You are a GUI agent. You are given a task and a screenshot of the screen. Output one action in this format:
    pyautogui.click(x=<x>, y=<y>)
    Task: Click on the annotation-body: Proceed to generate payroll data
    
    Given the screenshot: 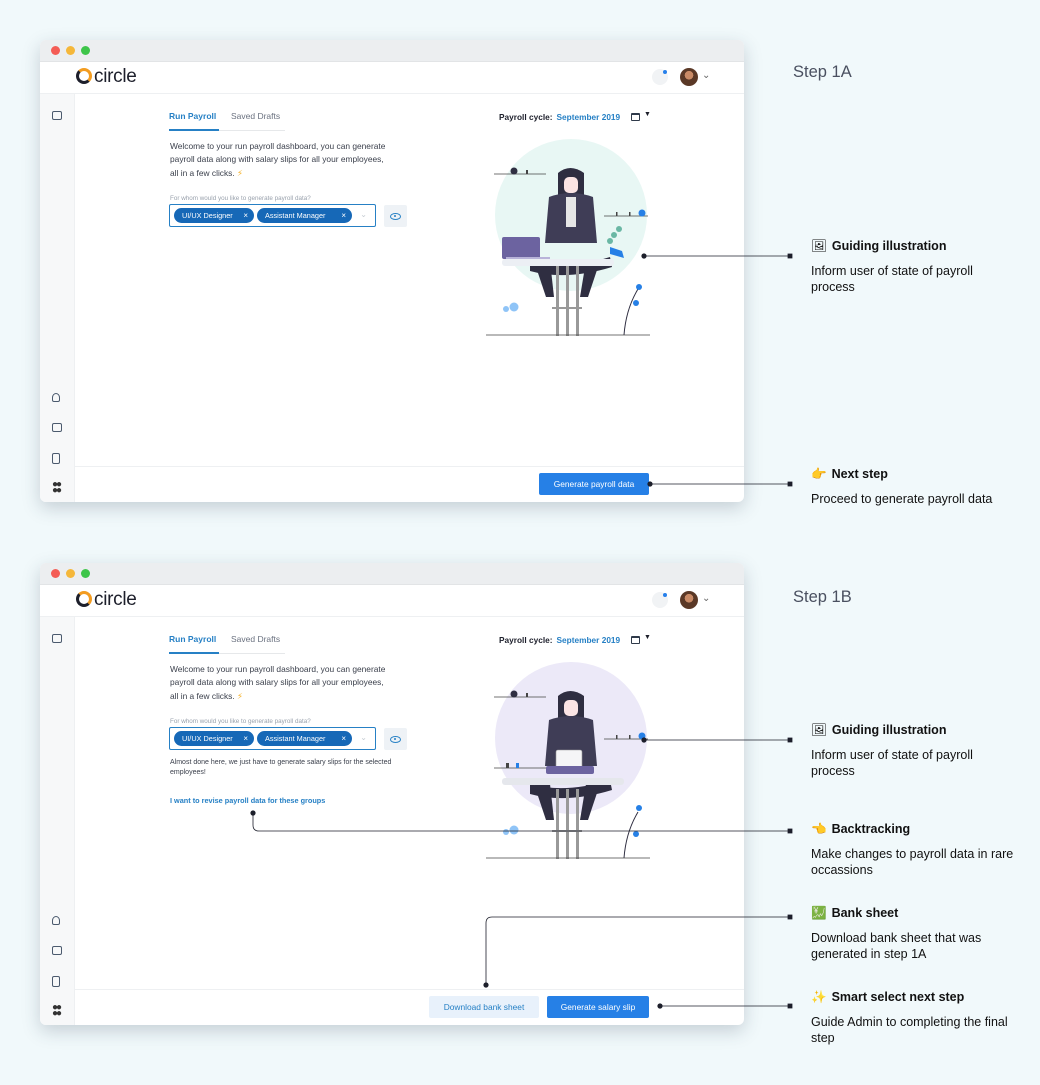 What is the action you would take?
    pyautogui.click(x=902, y=499)
    